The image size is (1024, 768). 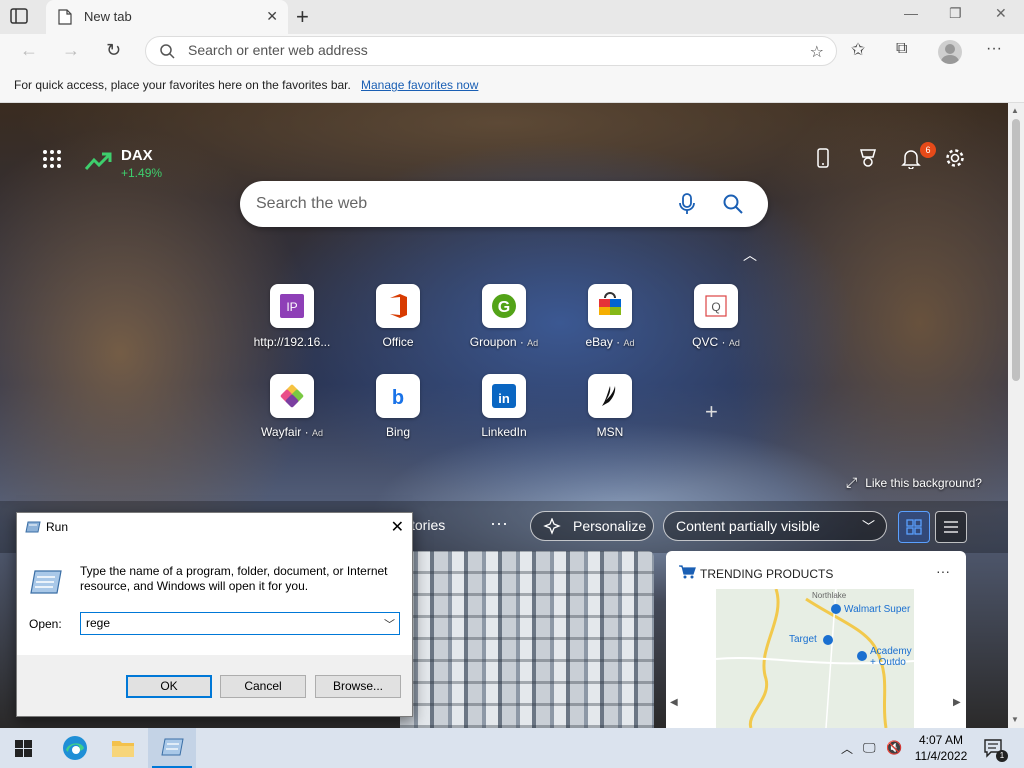 What do you see at coordinates (894, 748) in the screenshot?
I see `volume-muted-icon: 🔇` at bounding box center [894, 748].